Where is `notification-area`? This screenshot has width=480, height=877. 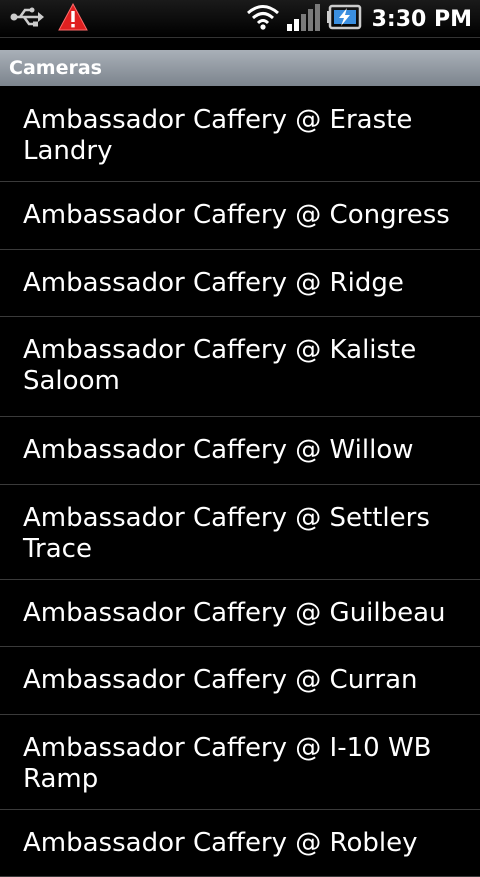
notification-area is located at coordinates (49, 19).